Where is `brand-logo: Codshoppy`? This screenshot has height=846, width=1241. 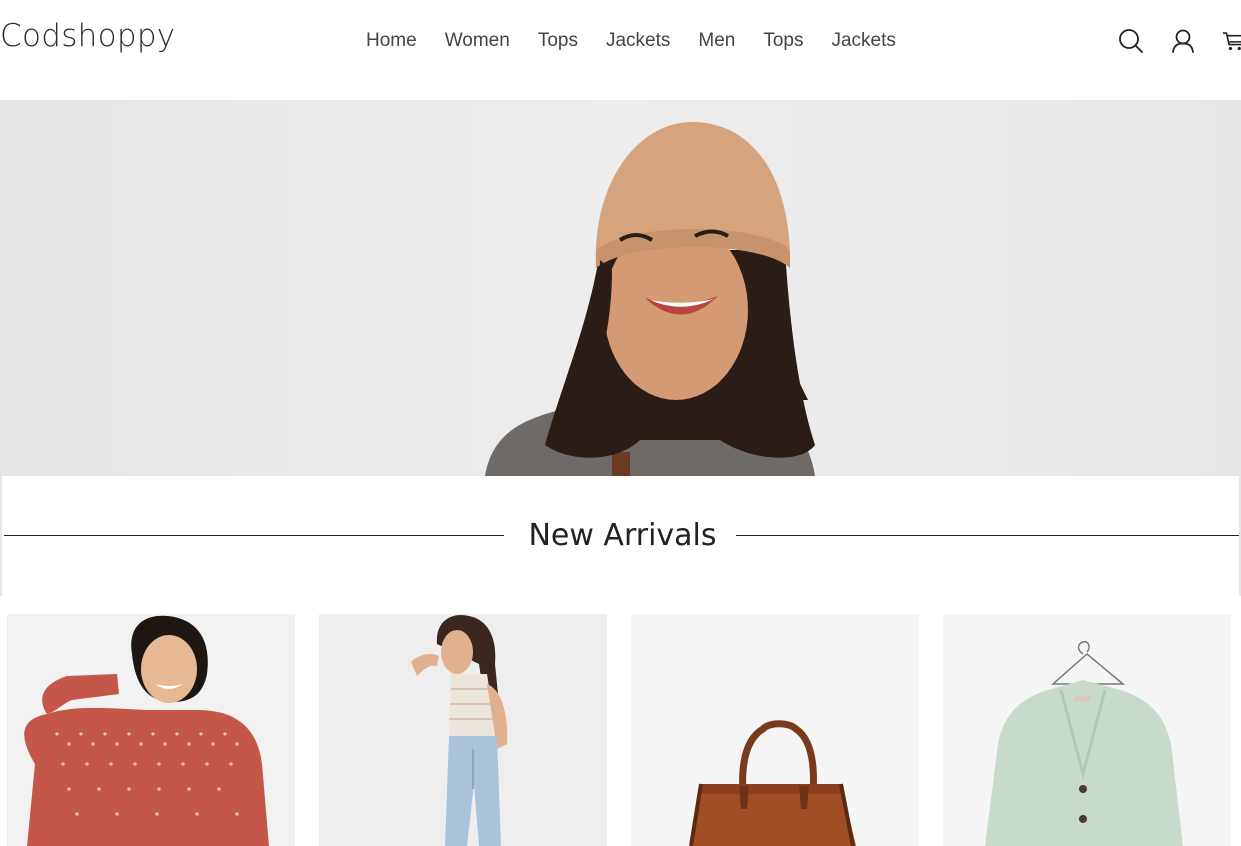 brand-logo: Codshoppy is located at coordinates (87, 36).